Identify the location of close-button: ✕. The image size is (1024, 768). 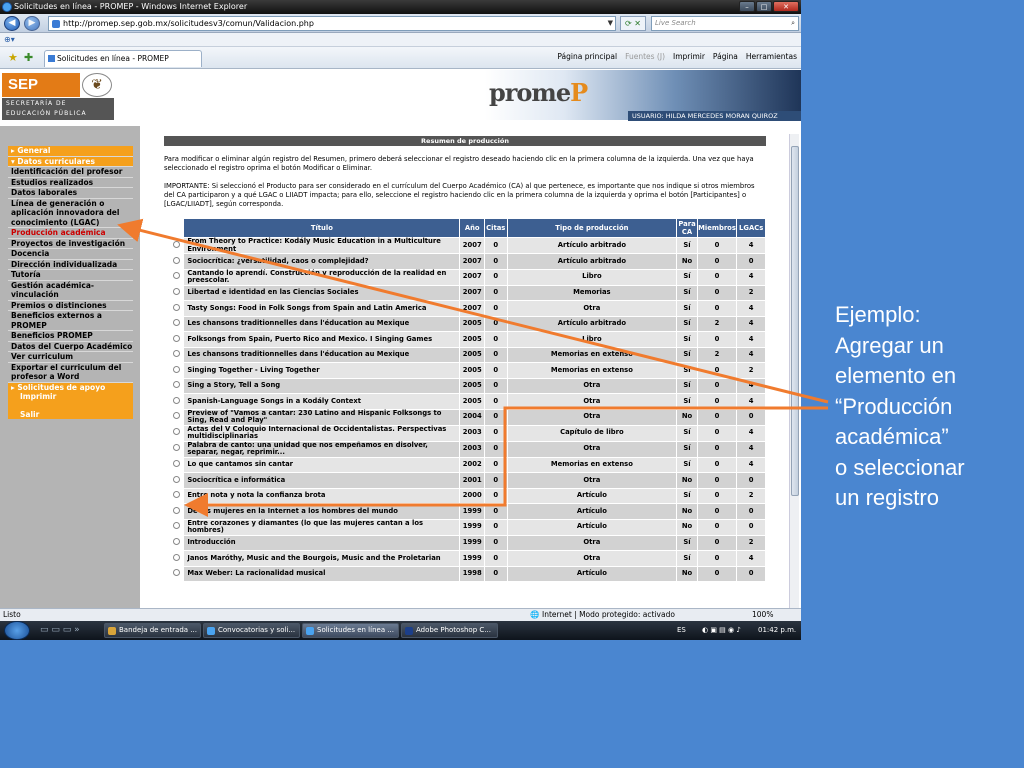
(786, 6).